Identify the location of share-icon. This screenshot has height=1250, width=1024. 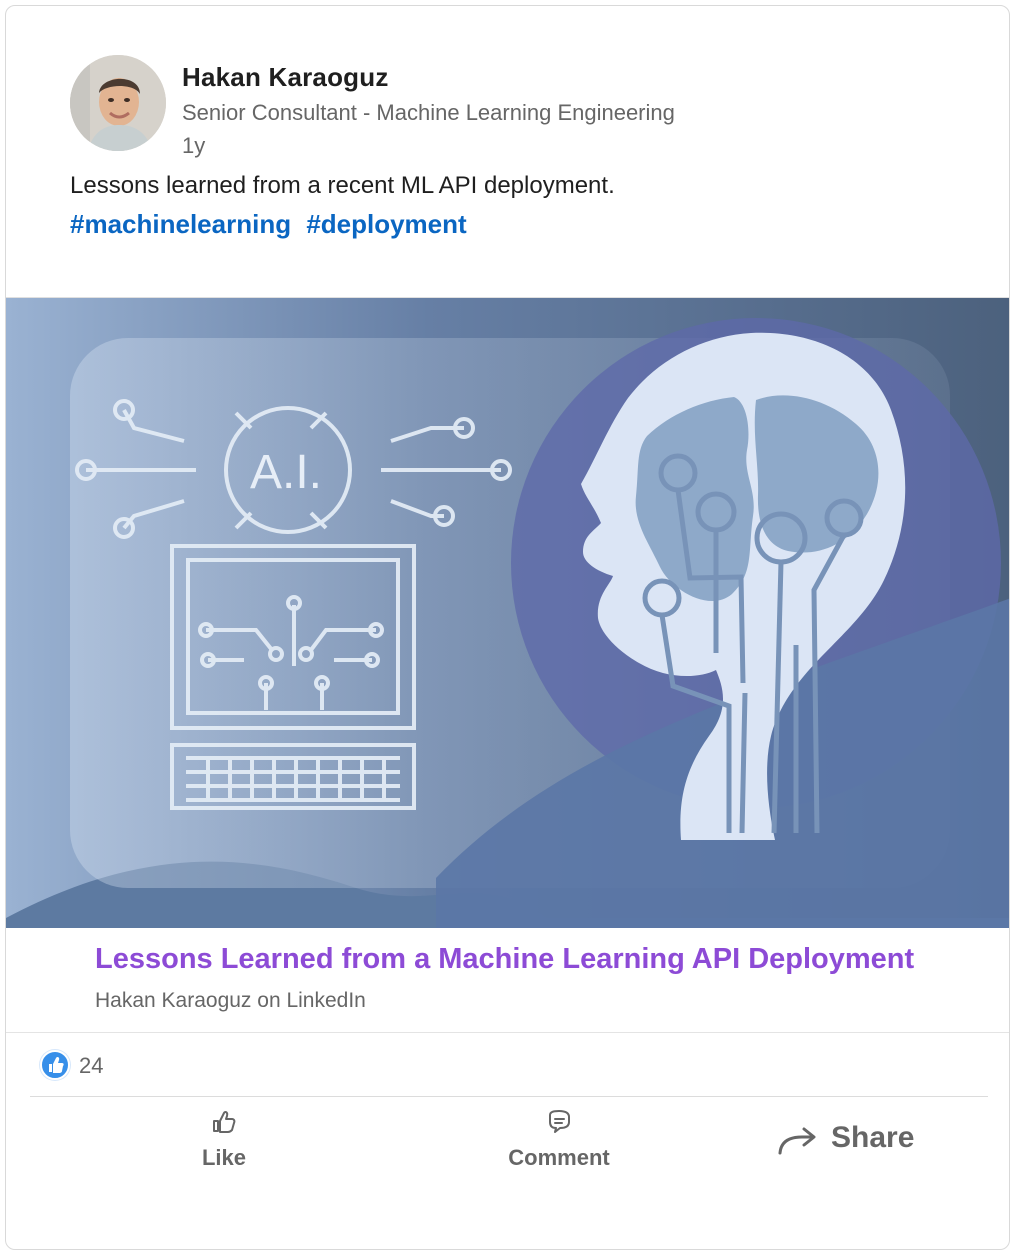
(797, 1141).